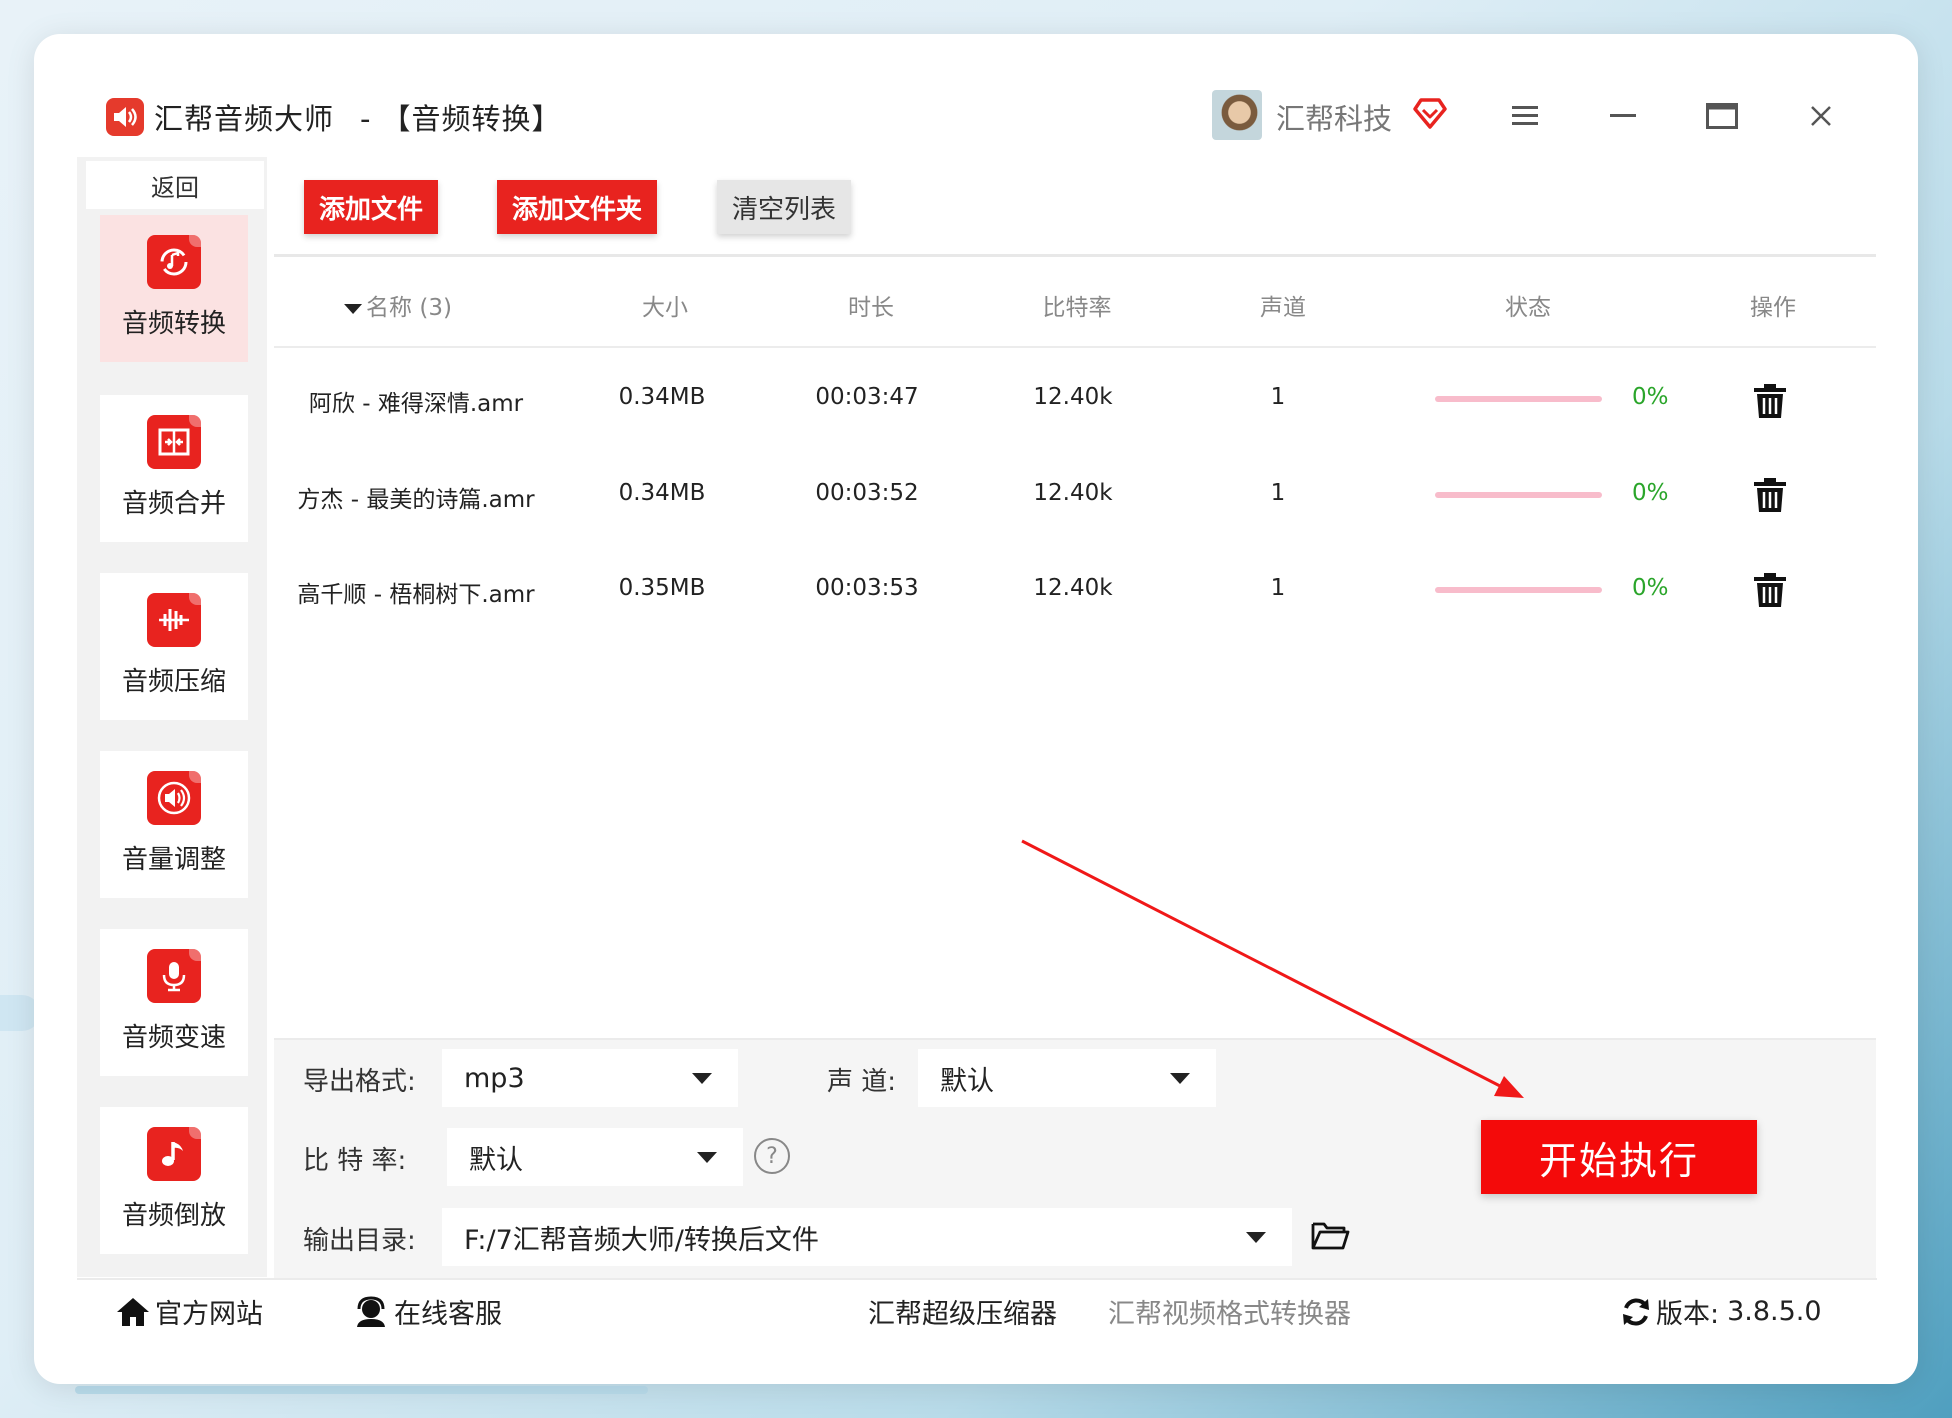 This screenshot has width=1952, height=1418. Describe the element at coordinates (967, 1081) in the screenshot. I see `channel-value: 默认` at that location.